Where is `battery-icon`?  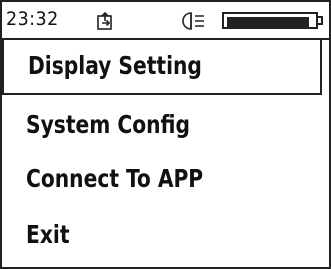 battery-icon is located at coordinates (272, 20).